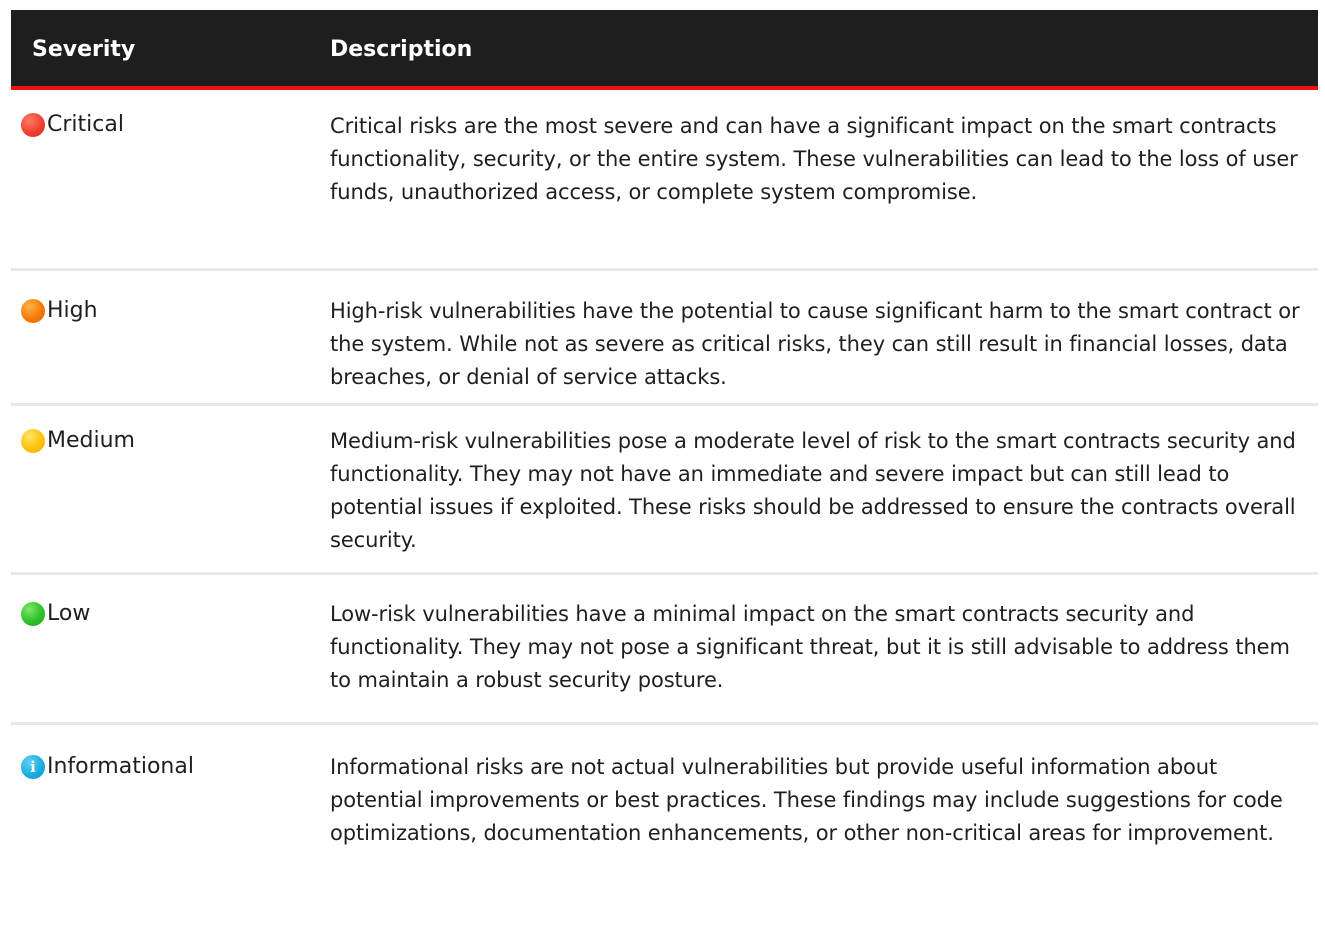 The height and width of the screenshot is (935, 1325). Describe the element at coordinates (33, 311) in the screenshot. I see `orange-circle-icon` at that location.